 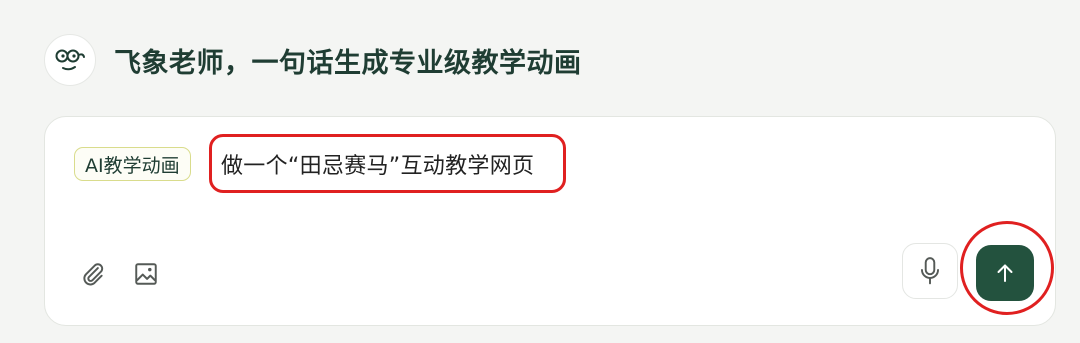 I want to click on microphone-icon, so click(x=930, y=271).